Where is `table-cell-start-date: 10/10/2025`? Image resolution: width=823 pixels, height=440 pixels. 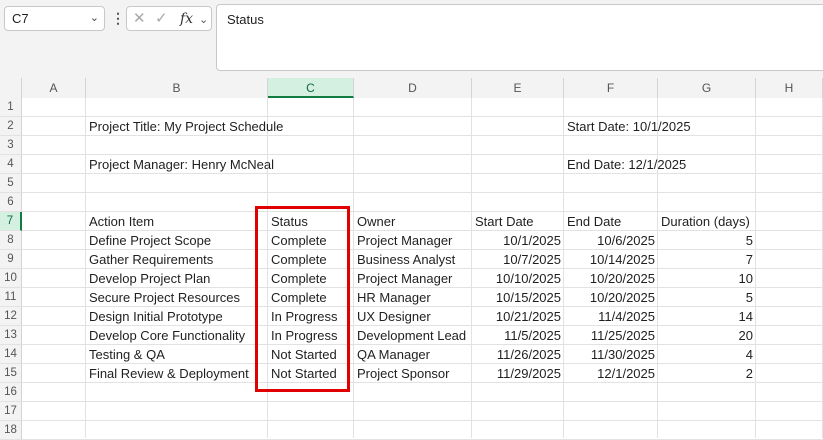 table-cell-start-date: 10/10/2025 is located at coordinates (516, 278).